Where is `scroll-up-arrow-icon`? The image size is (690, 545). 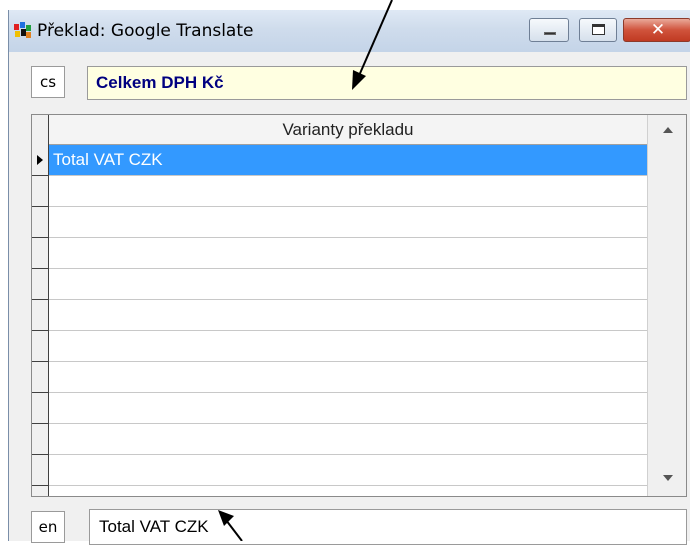
scroll-up-arrow-icon is located at coordinates (668, 130).